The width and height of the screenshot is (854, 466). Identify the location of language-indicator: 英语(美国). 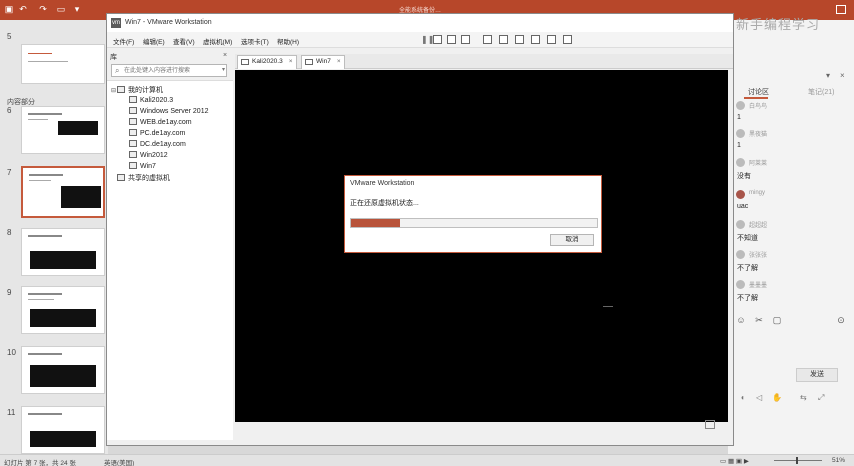
(119, 461).